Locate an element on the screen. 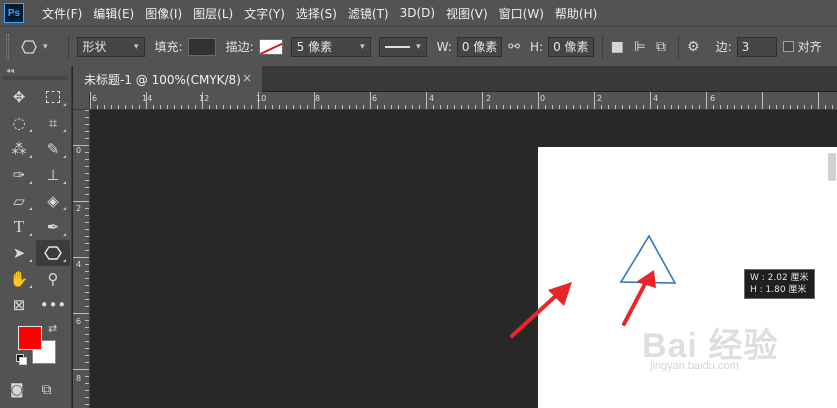 The height and width of the screenshot is (408, 837). tooltip-width: W : 2.02 厘米 is located at coordinates (779, 278).